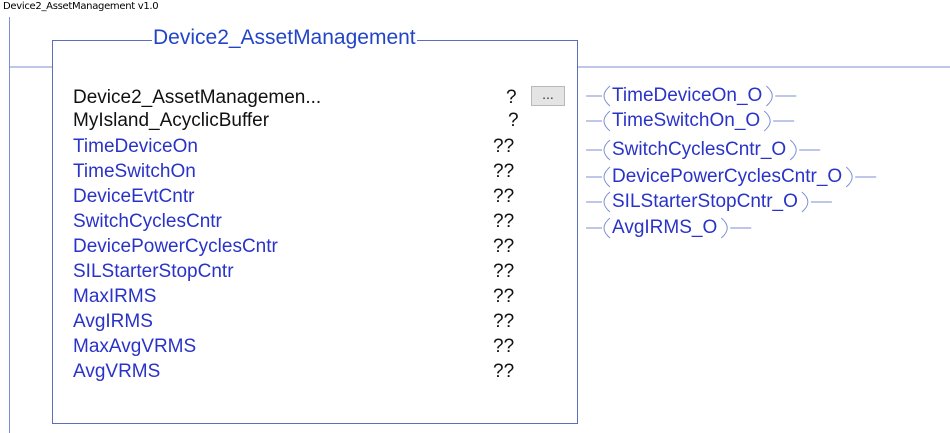  What do you see at coordinates (171, 121) in the screenshot?
I see `param-name: MyIsland_AcyclicBuffer` at bounding box center [171, 121].